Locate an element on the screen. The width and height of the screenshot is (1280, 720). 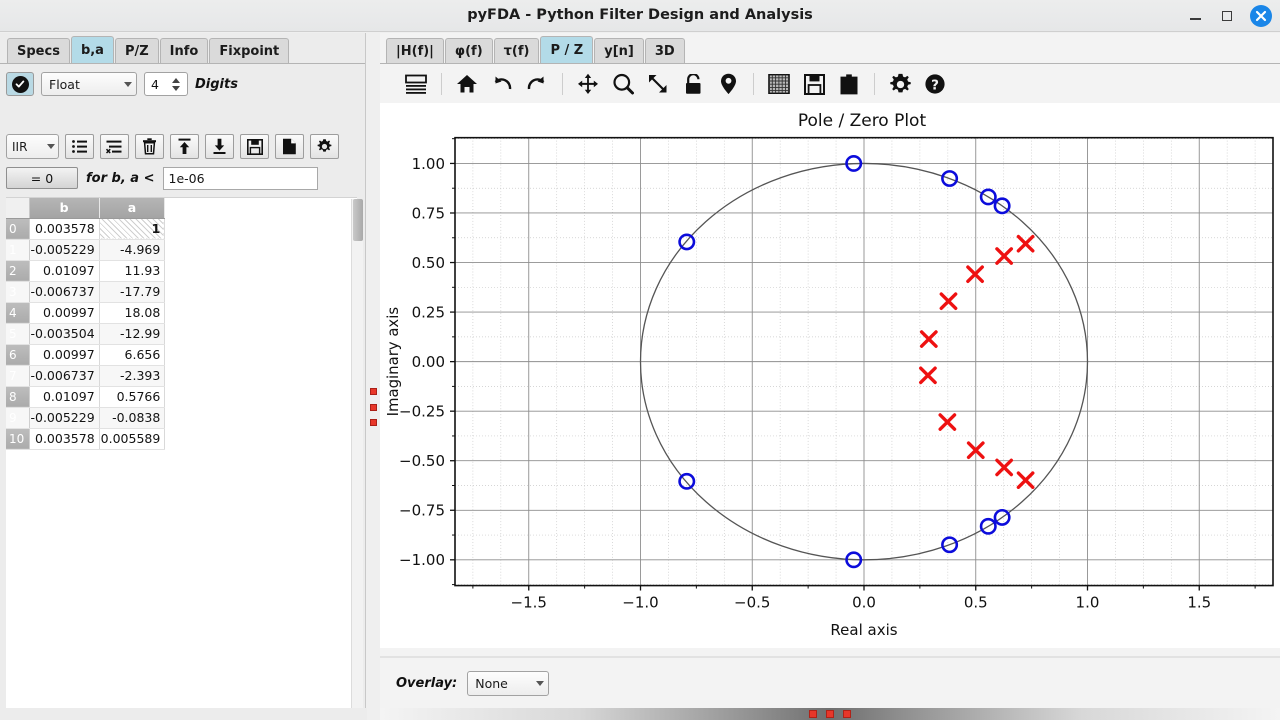
cell-a: -17.79 is located at coordinates (132, 292).